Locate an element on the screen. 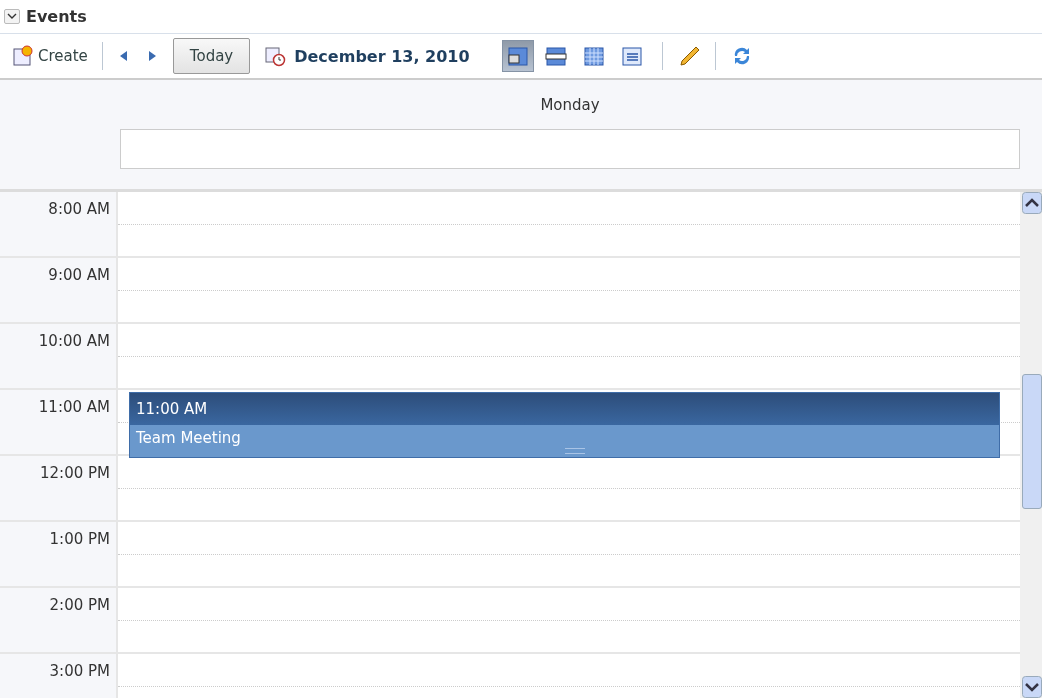 This screenshot has height=698, width=1042. month-view-icon is located at coordinates (593, 56).